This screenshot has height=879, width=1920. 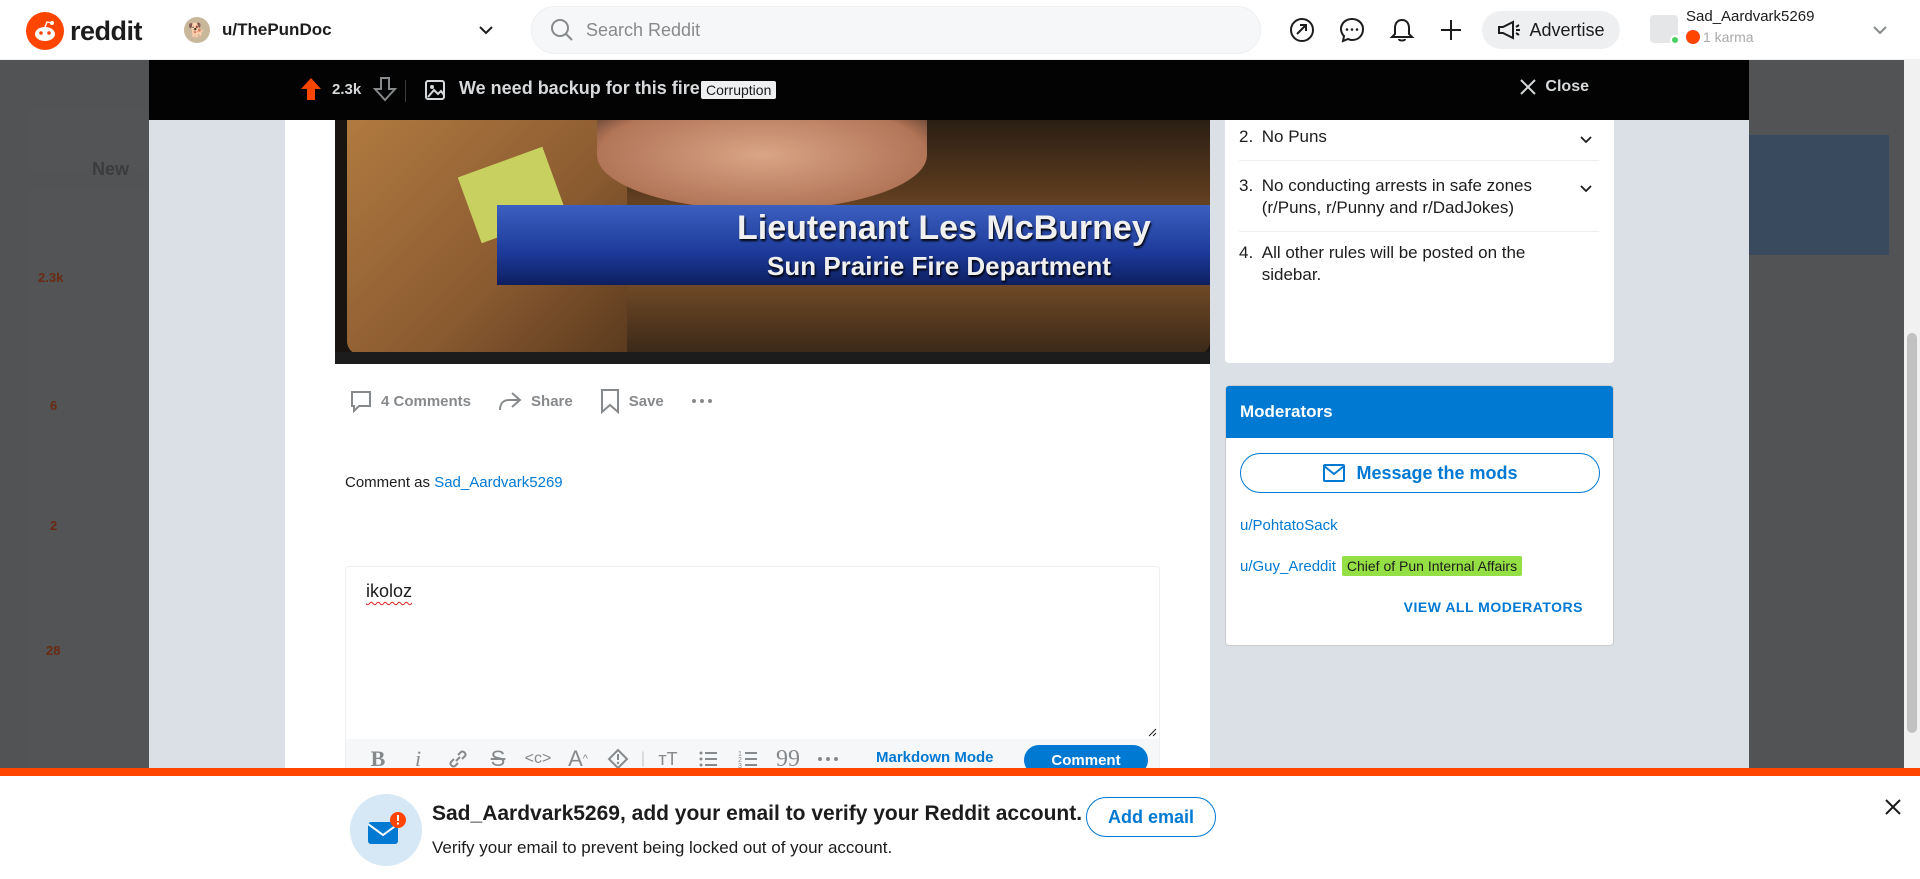 I want to click on banner-accent-stripe, so click(x=960, y=772).